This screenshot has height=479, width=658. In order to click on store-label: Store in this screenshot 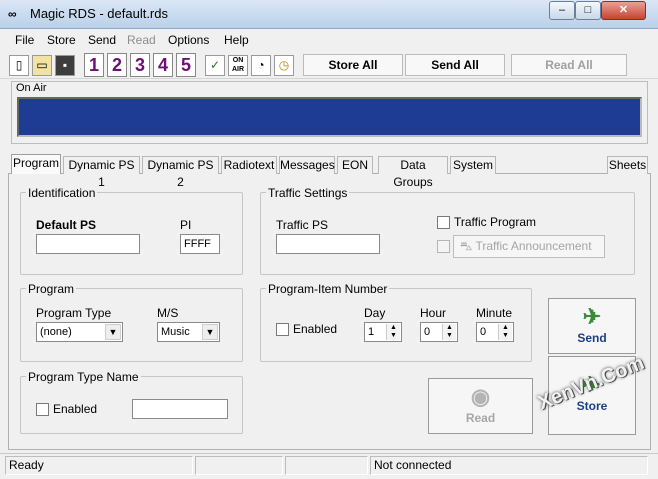, I will do `click(592, 406)`.